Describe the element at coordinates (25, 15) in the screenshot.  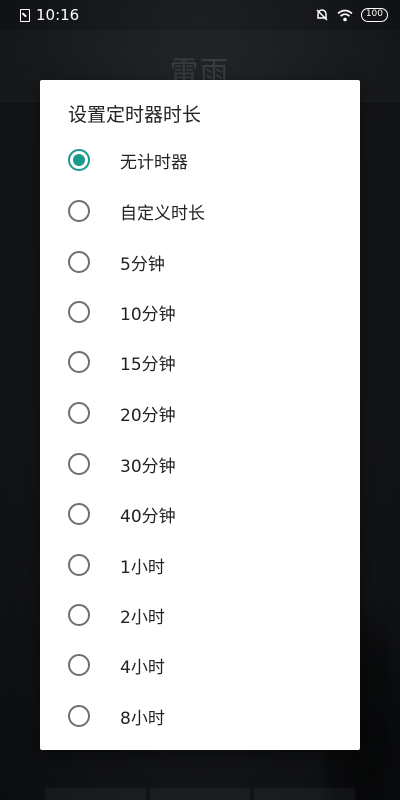
I see `sim-icon` at that location.